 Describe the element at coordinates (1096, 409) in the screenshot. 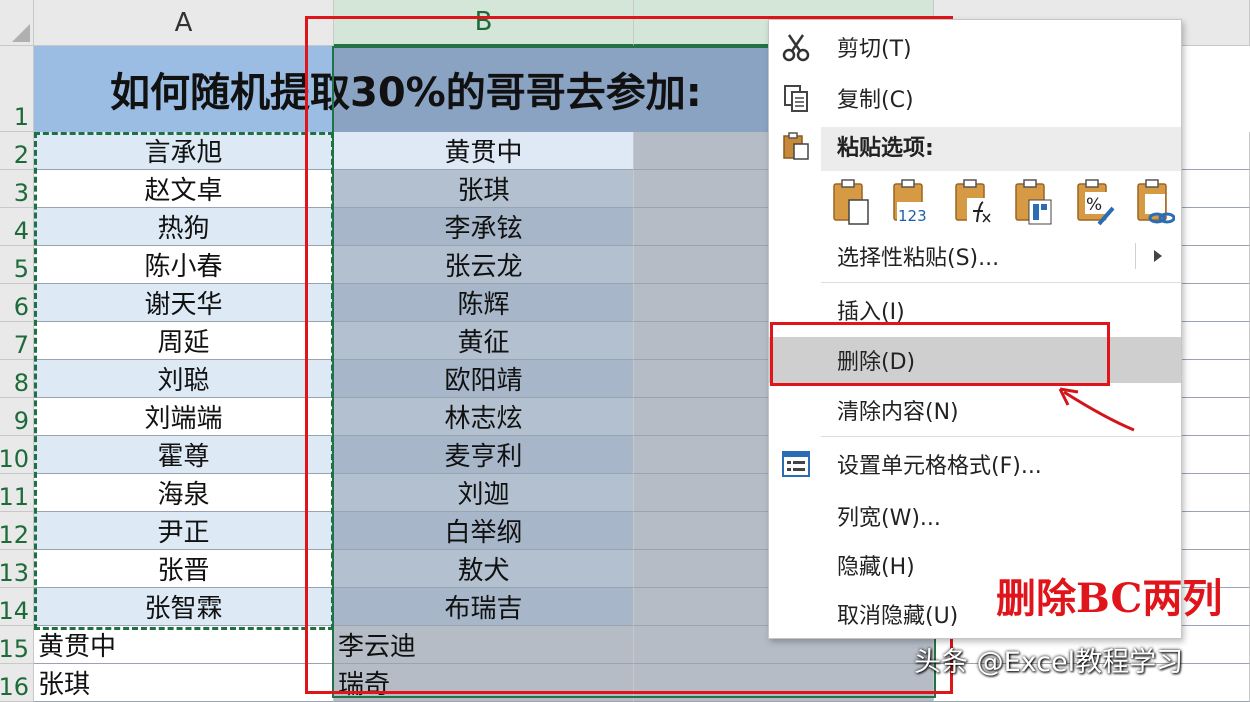

I see `annotation-arrow-icon` at that location.